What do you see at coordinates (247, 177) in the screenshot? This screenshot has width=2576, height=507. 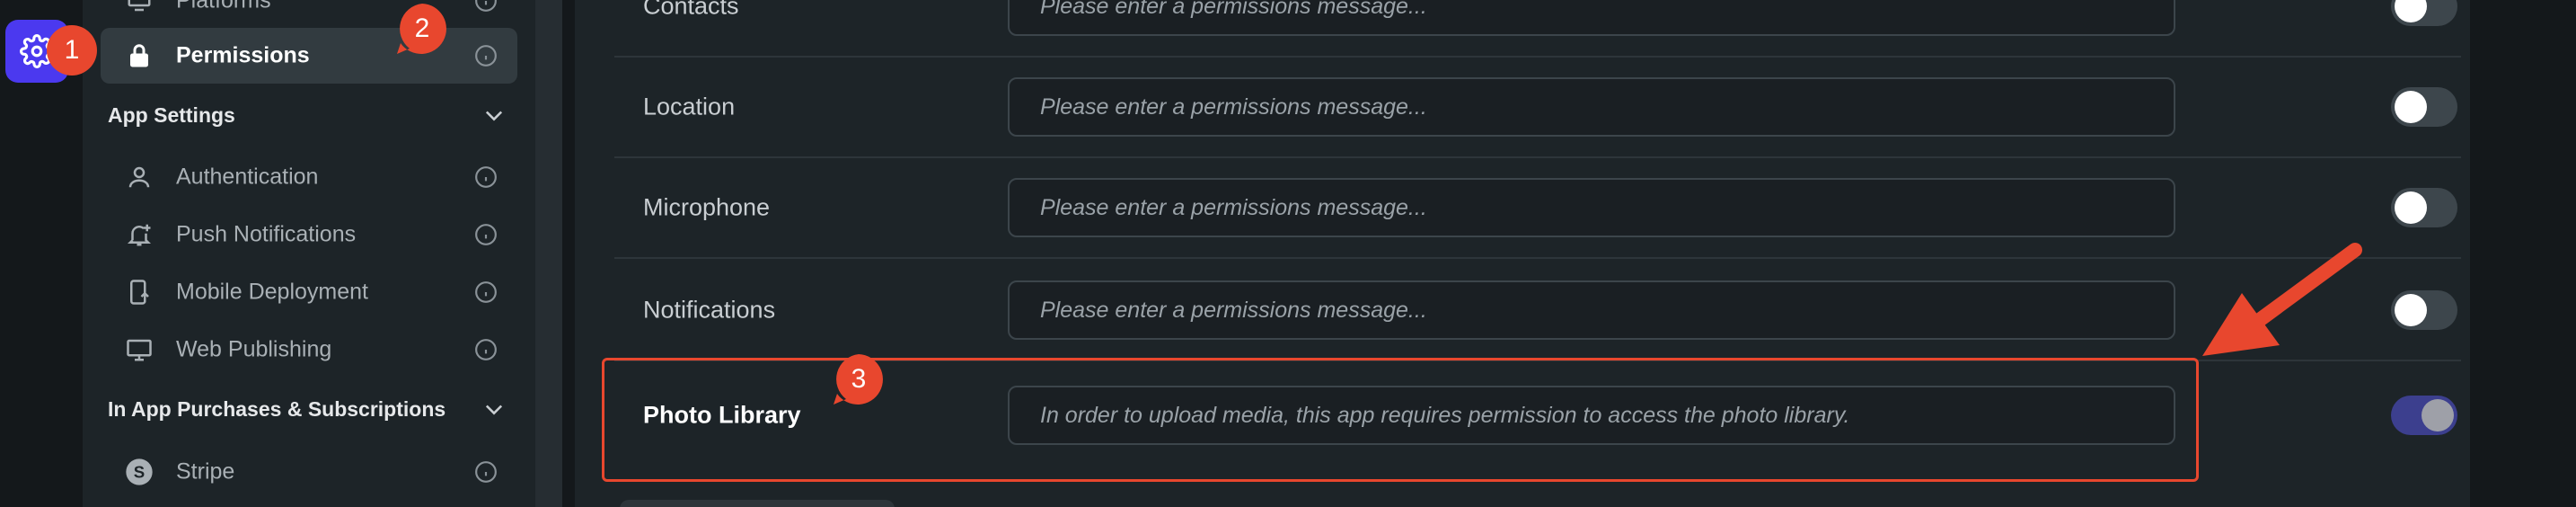 I see `sidebar-item-label: Authentication` at bounding box center [247, 177].